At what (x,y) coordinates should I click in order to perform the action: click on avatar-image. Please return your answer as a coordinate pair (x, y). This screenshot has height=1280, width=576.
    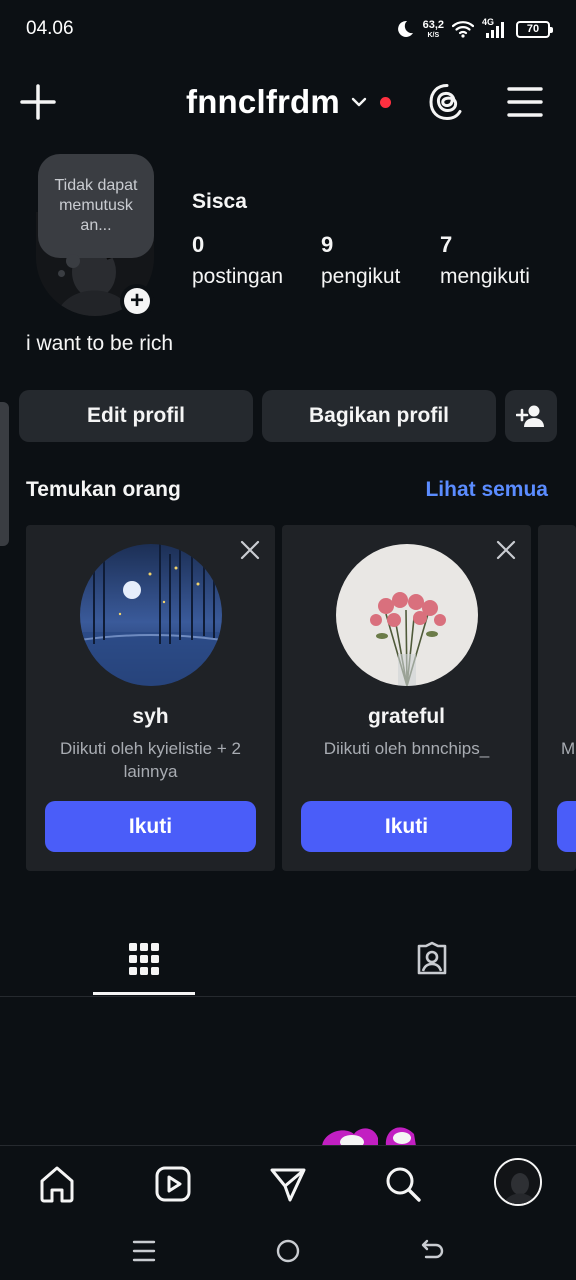
    Looking at the image, I should click on (518, 1182).